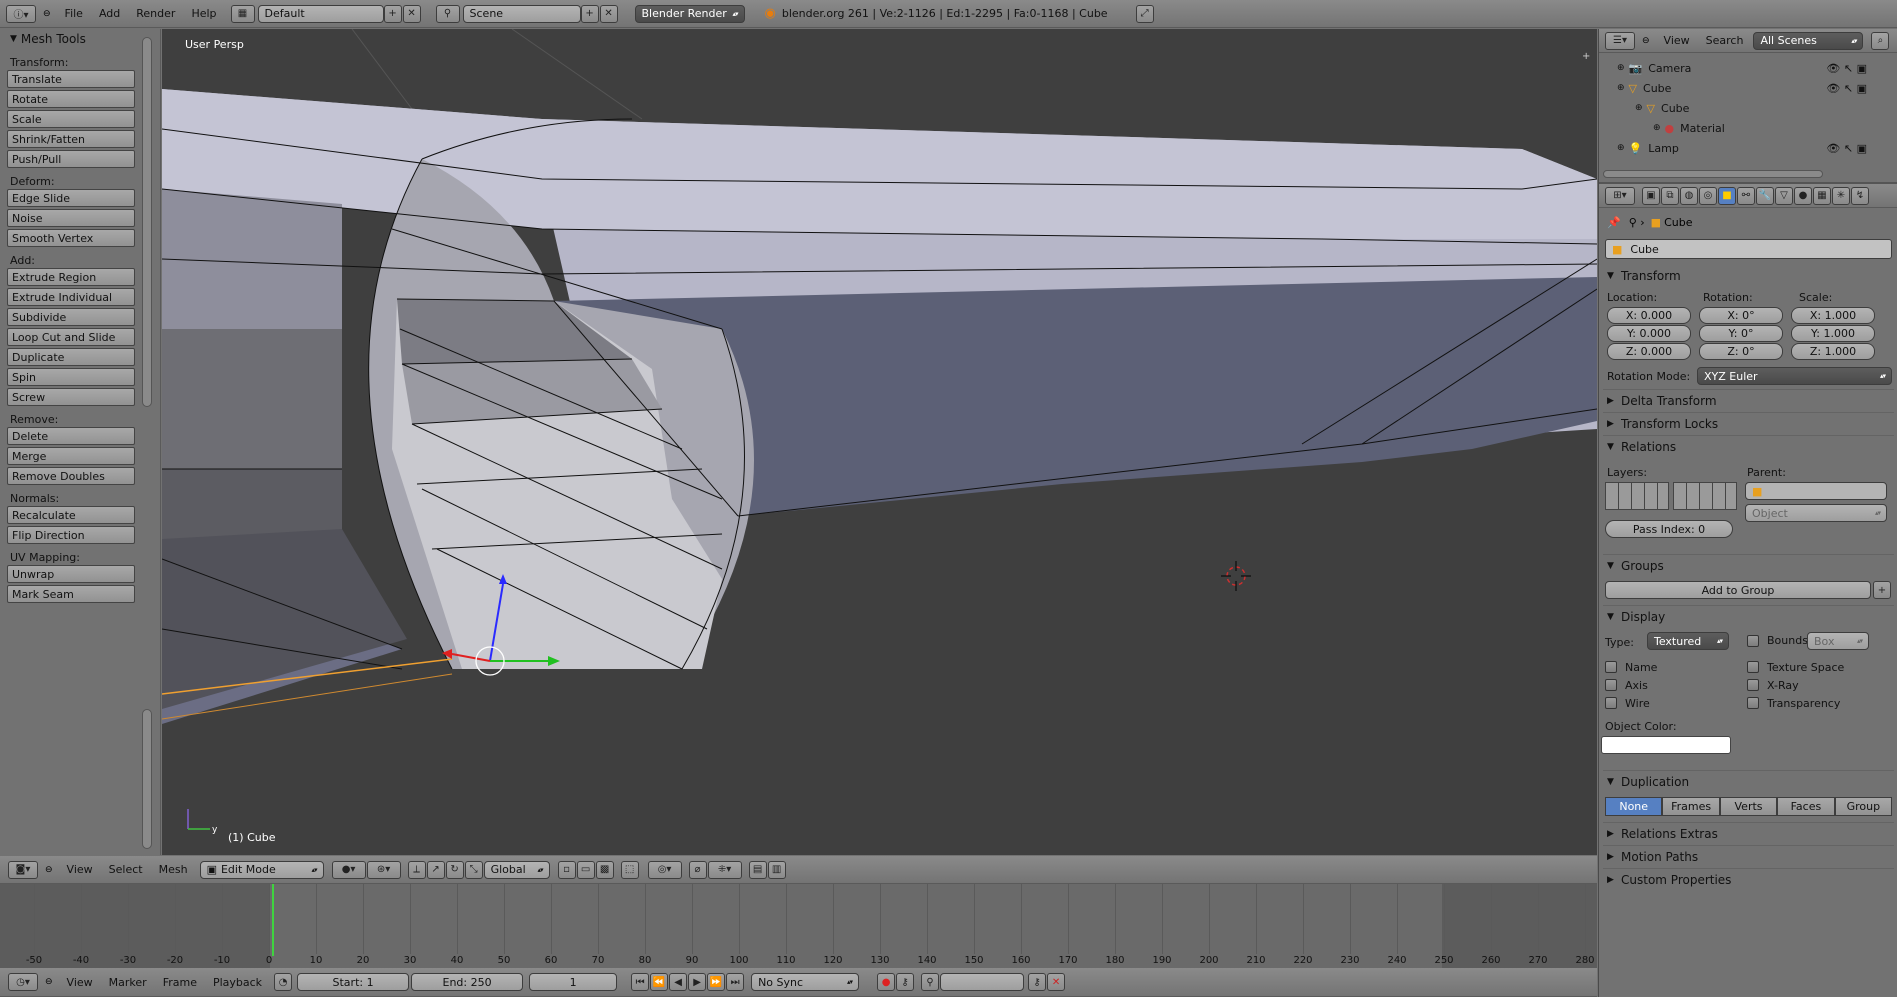 The width and height of the screenshot is (1897, 997). I want to click on start-frame-field: Start: 1, so click(353, 982).